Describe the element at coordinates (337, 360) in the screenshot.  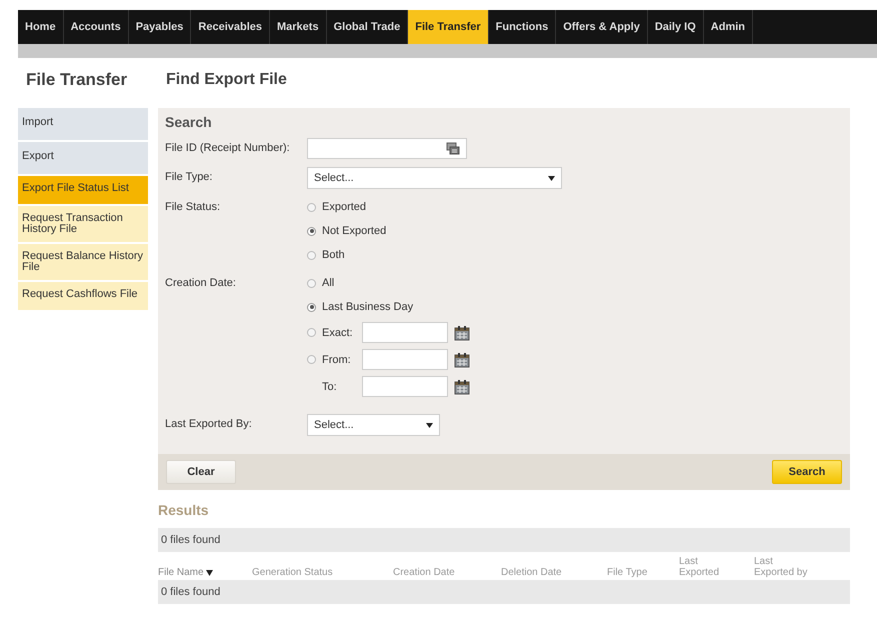
I see `option-label: From:` at that location.